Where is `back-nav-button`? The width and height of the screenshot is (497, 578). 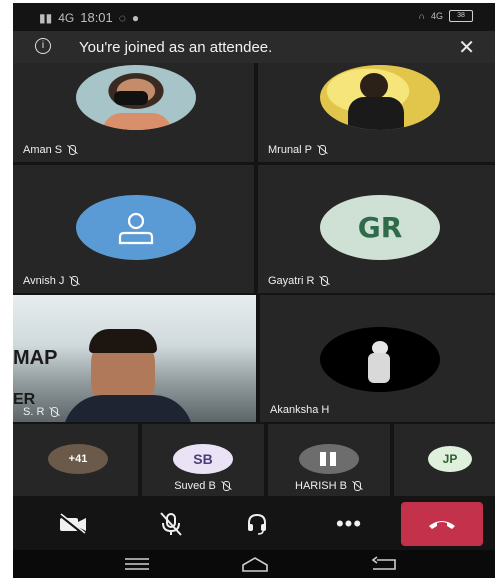 back-nav-button is located at coordinates (385, 564).